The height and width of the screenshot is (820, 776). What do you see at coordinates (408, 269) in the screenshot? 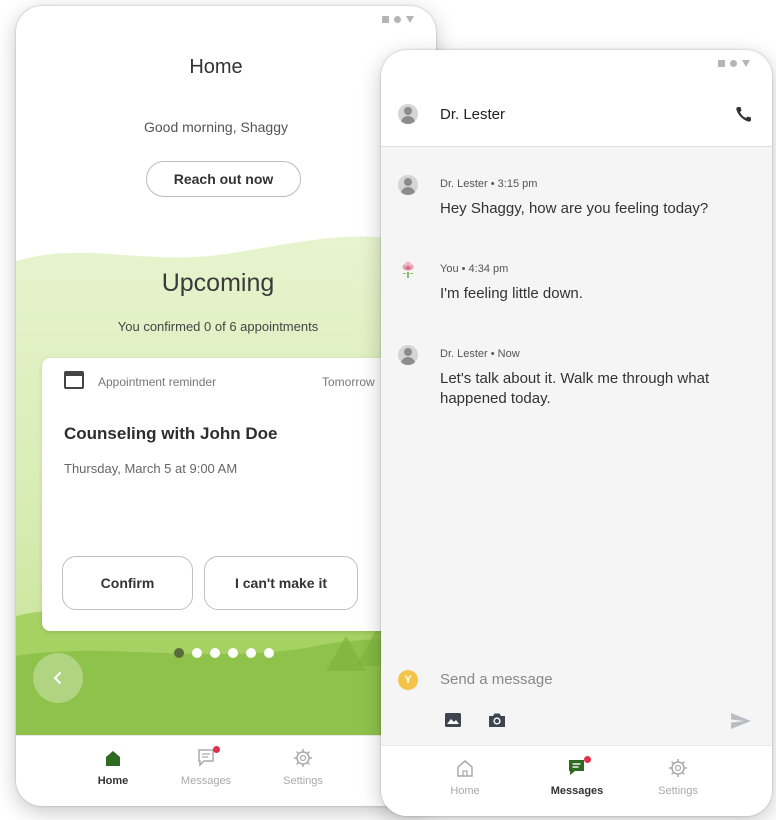
I see `flower-avatar-icon` at bounding box center [408, 269].